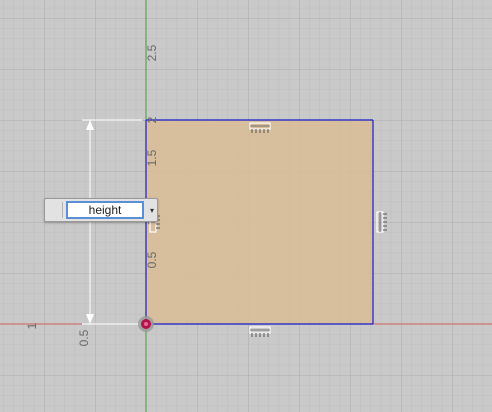 The image size is (492, 412). Describe the element at coordinates (152, 210) in the screenshot. I see `chevron-down-icon: ▾` at that location.